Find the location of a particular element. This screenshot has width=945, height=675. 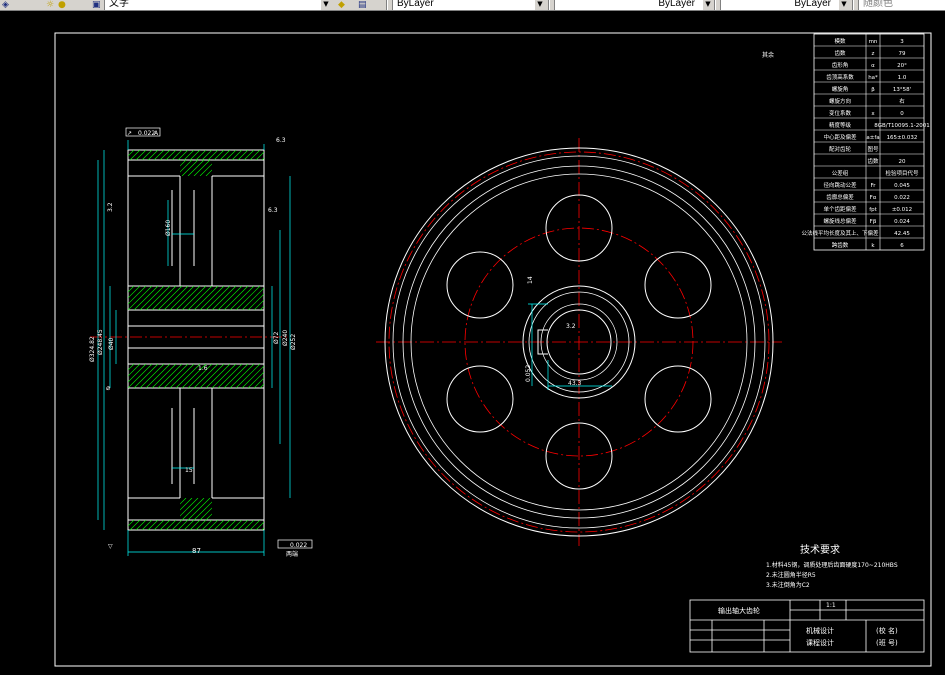

scale: 1:1 is located at coordinates (831, 605).